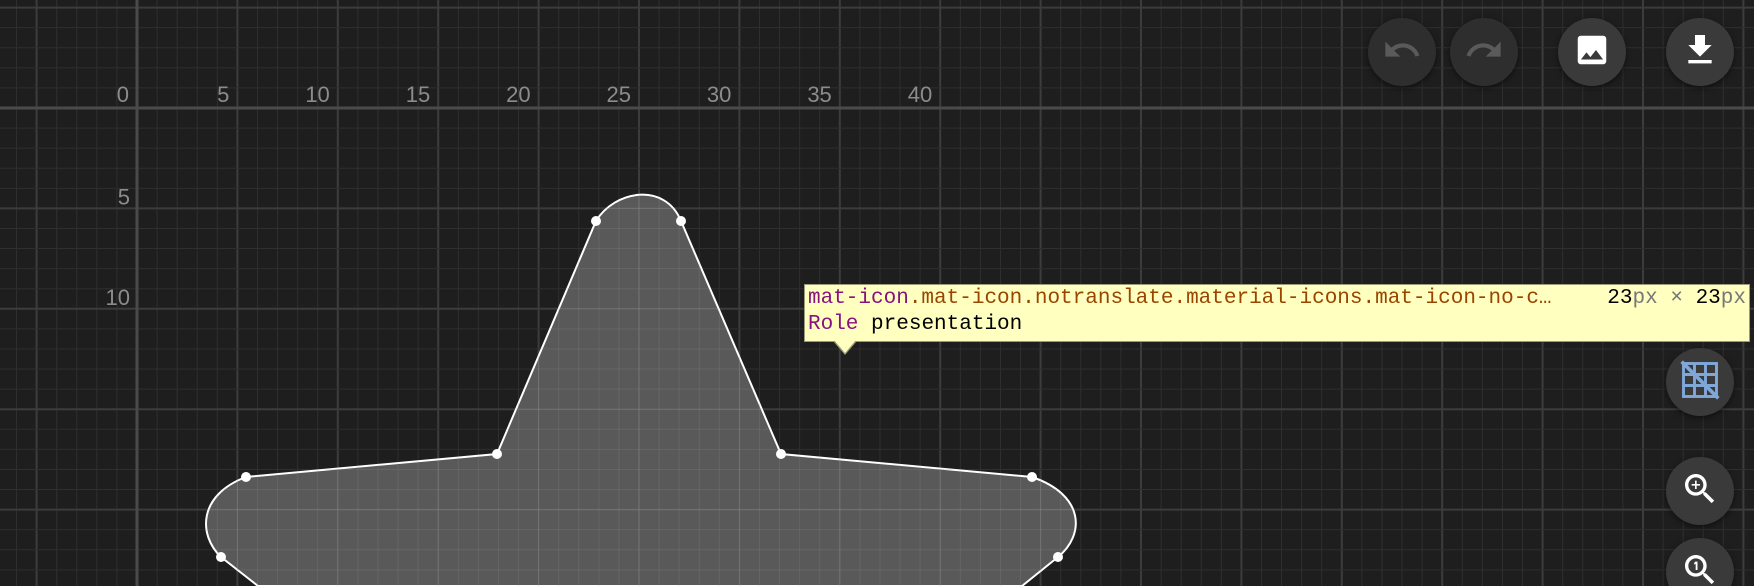 Image resolution: width=1754 pixels, height=586 pixels. What do you see at coordinates (947, 324) in the screenshot?
I see `tooltip-role-value: presentation` at bounding box center [947, 324].